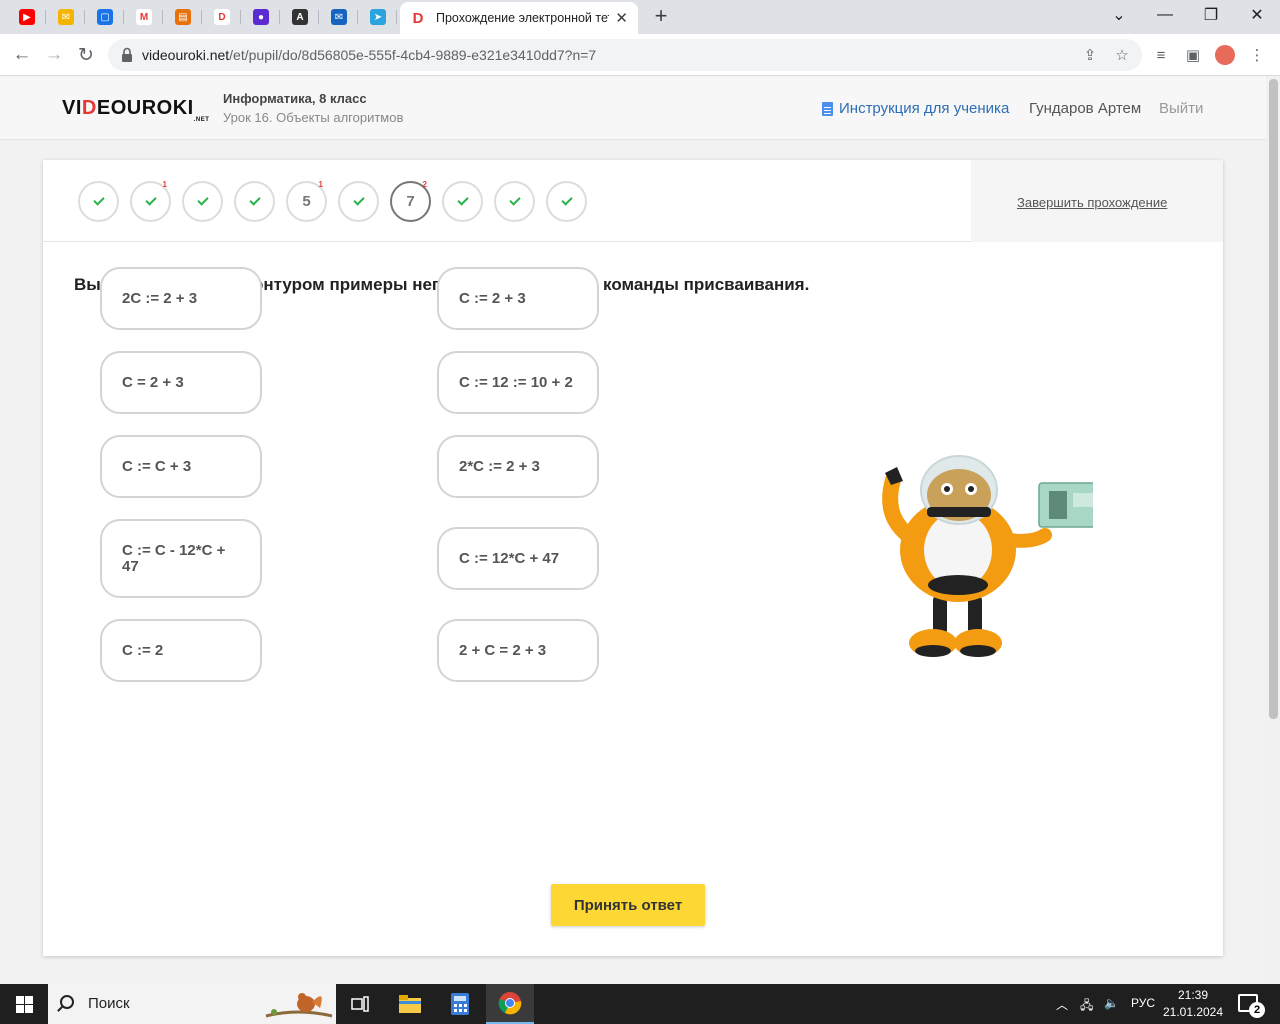 This screenshot has height=1024, width=1280. What do you see at coordinates (628, 905) in the screenshot?
I see `submit-answer-button: Принять ответ` at bounding box center [628, 905].